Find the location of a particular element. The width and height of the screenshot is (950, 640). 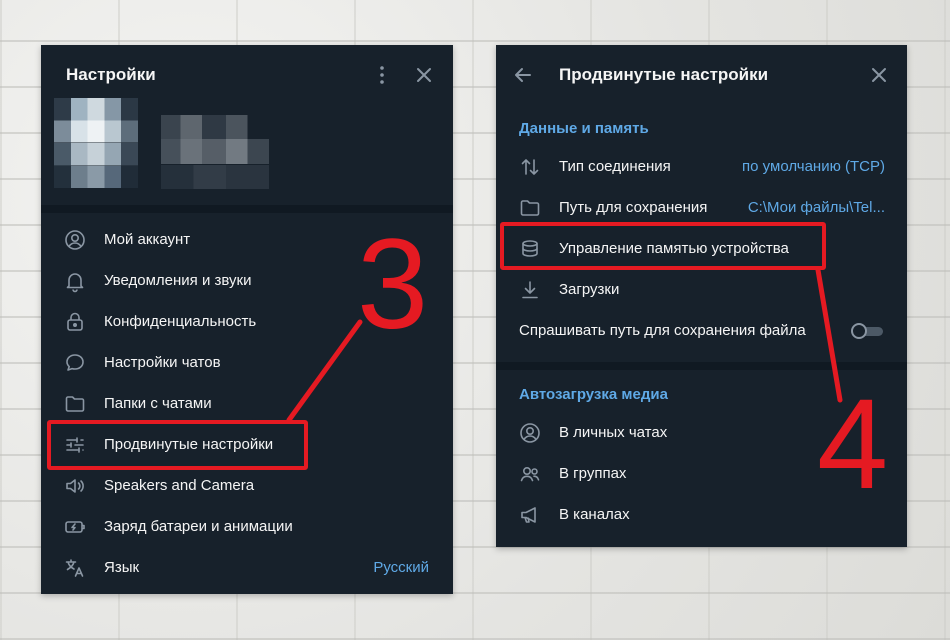

step-number-3: 3 is located at coordinates (393, 284).